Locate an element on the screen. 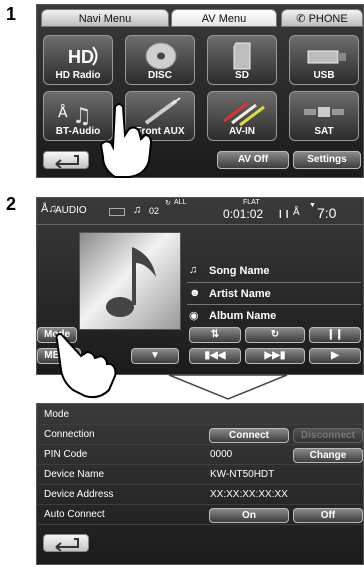 This screenshot has width=364, height=571. tile-av-in: AV-IN is located at coordinates (242, 116).